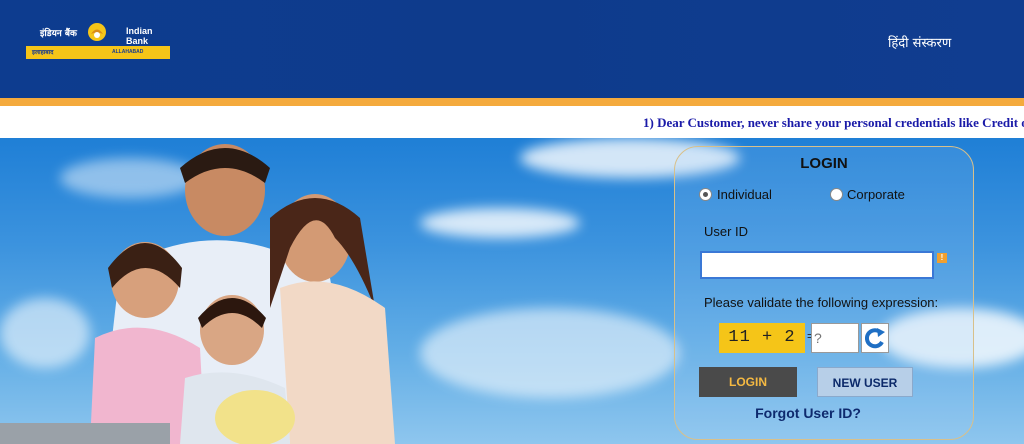  Describe the element at coordinates (762, 338) in the screenshot. I see `captcha-expression: 11 + 2` at that location.